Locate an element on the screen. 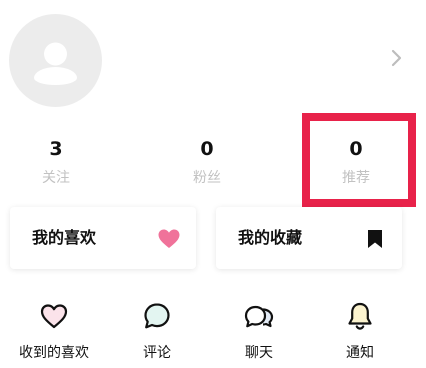  heart-icon is located at coordinates (169, 238).